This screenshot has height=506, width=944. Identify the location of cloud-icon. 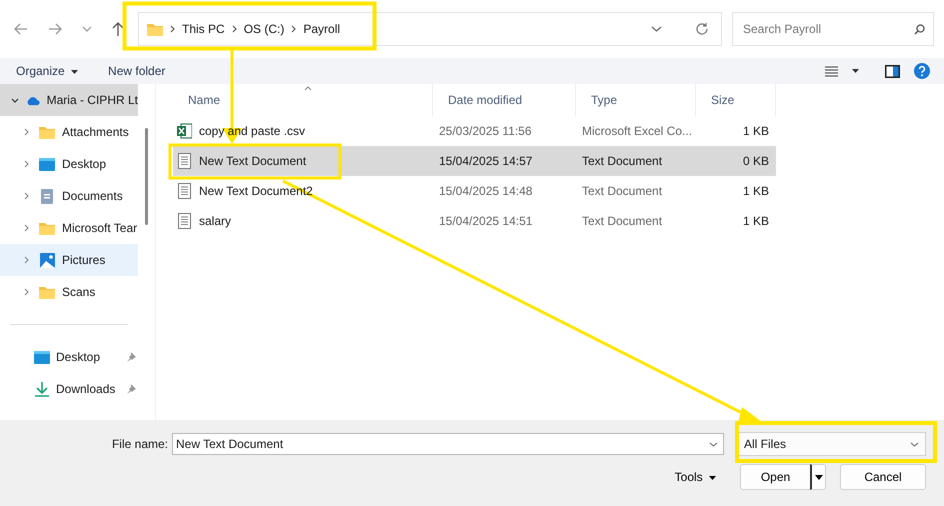
(33, 100).